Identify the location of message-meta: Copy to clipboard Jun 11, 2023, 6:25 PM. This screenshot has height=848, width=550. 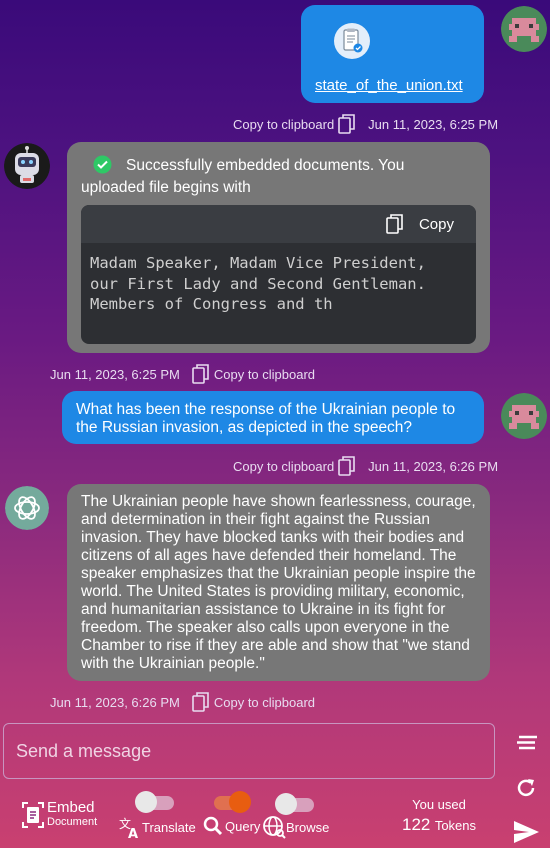
(365, 124).